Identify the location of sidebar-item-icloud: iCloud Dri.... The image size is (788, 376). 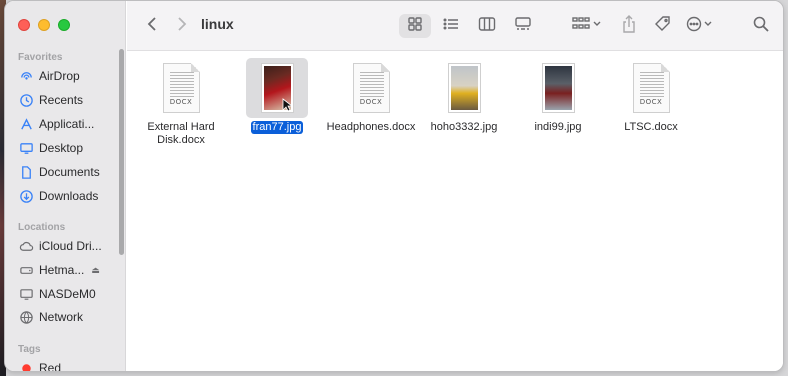
(69, 246).